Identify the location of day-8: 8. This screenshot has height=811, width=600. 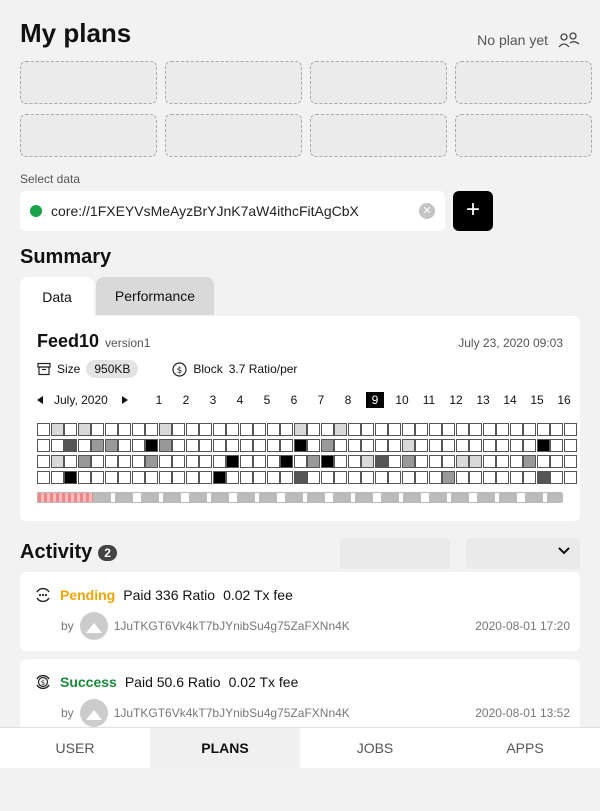
(348, 400).